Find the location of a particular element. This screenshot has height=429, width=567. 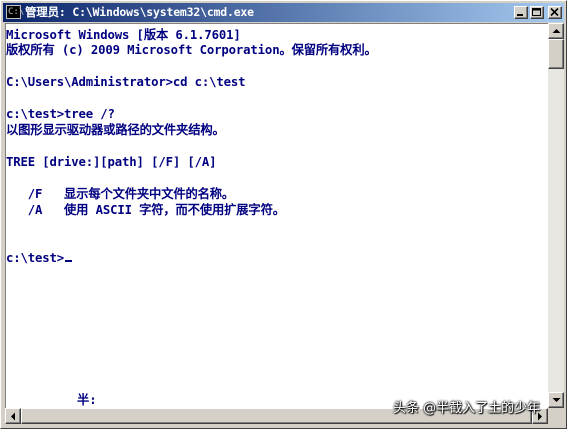

scrollbar-corner is located at coordinates (556, 416).